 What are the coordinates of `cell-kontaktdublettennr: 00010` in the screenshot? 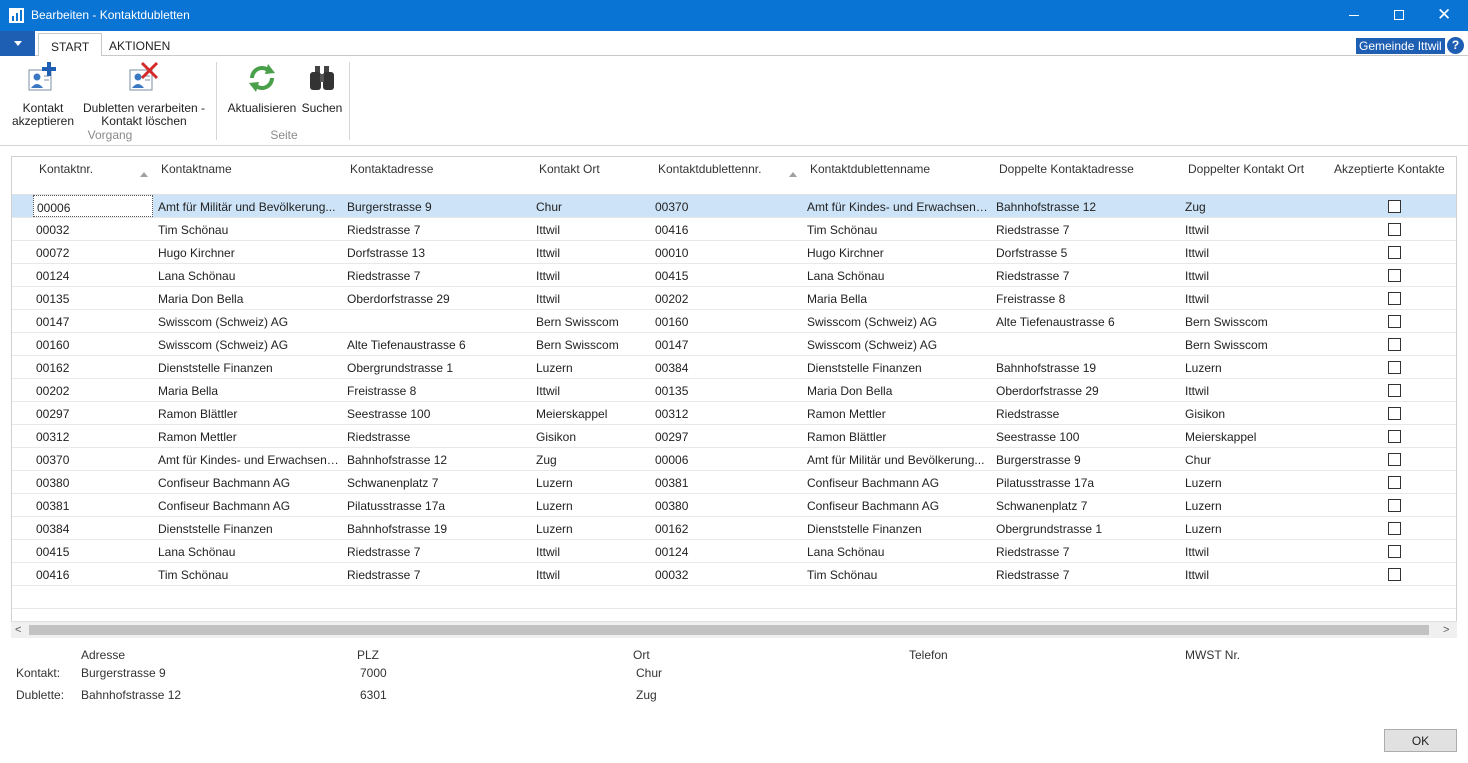 It's located at (729, 253).